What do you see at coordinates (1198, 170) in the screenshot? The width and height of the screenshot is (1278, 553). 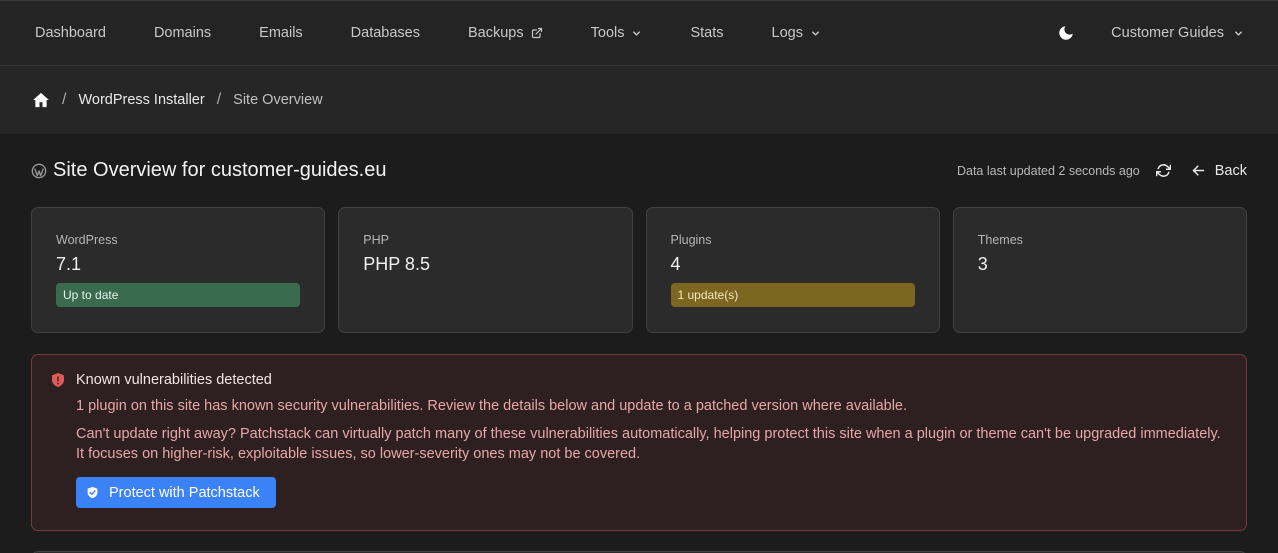 I see `arrow-left-icon` at bounding box center [1198, 170].